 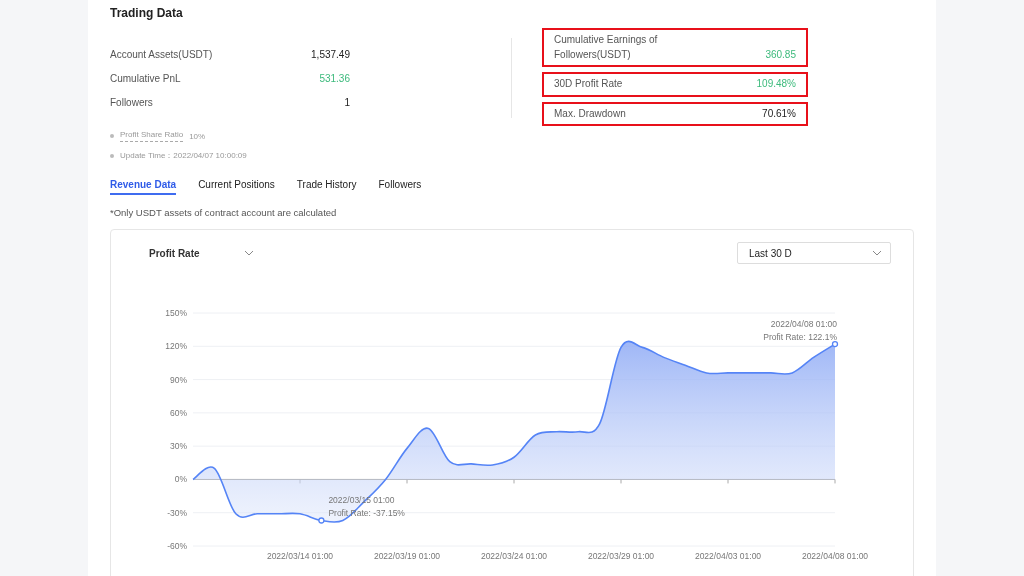 What do you see at coordinates (606, 47) in the screenshot?
I see `stat-label: Cumulative Earnings of Followers(USDT)` at bounding box center [606, 47].